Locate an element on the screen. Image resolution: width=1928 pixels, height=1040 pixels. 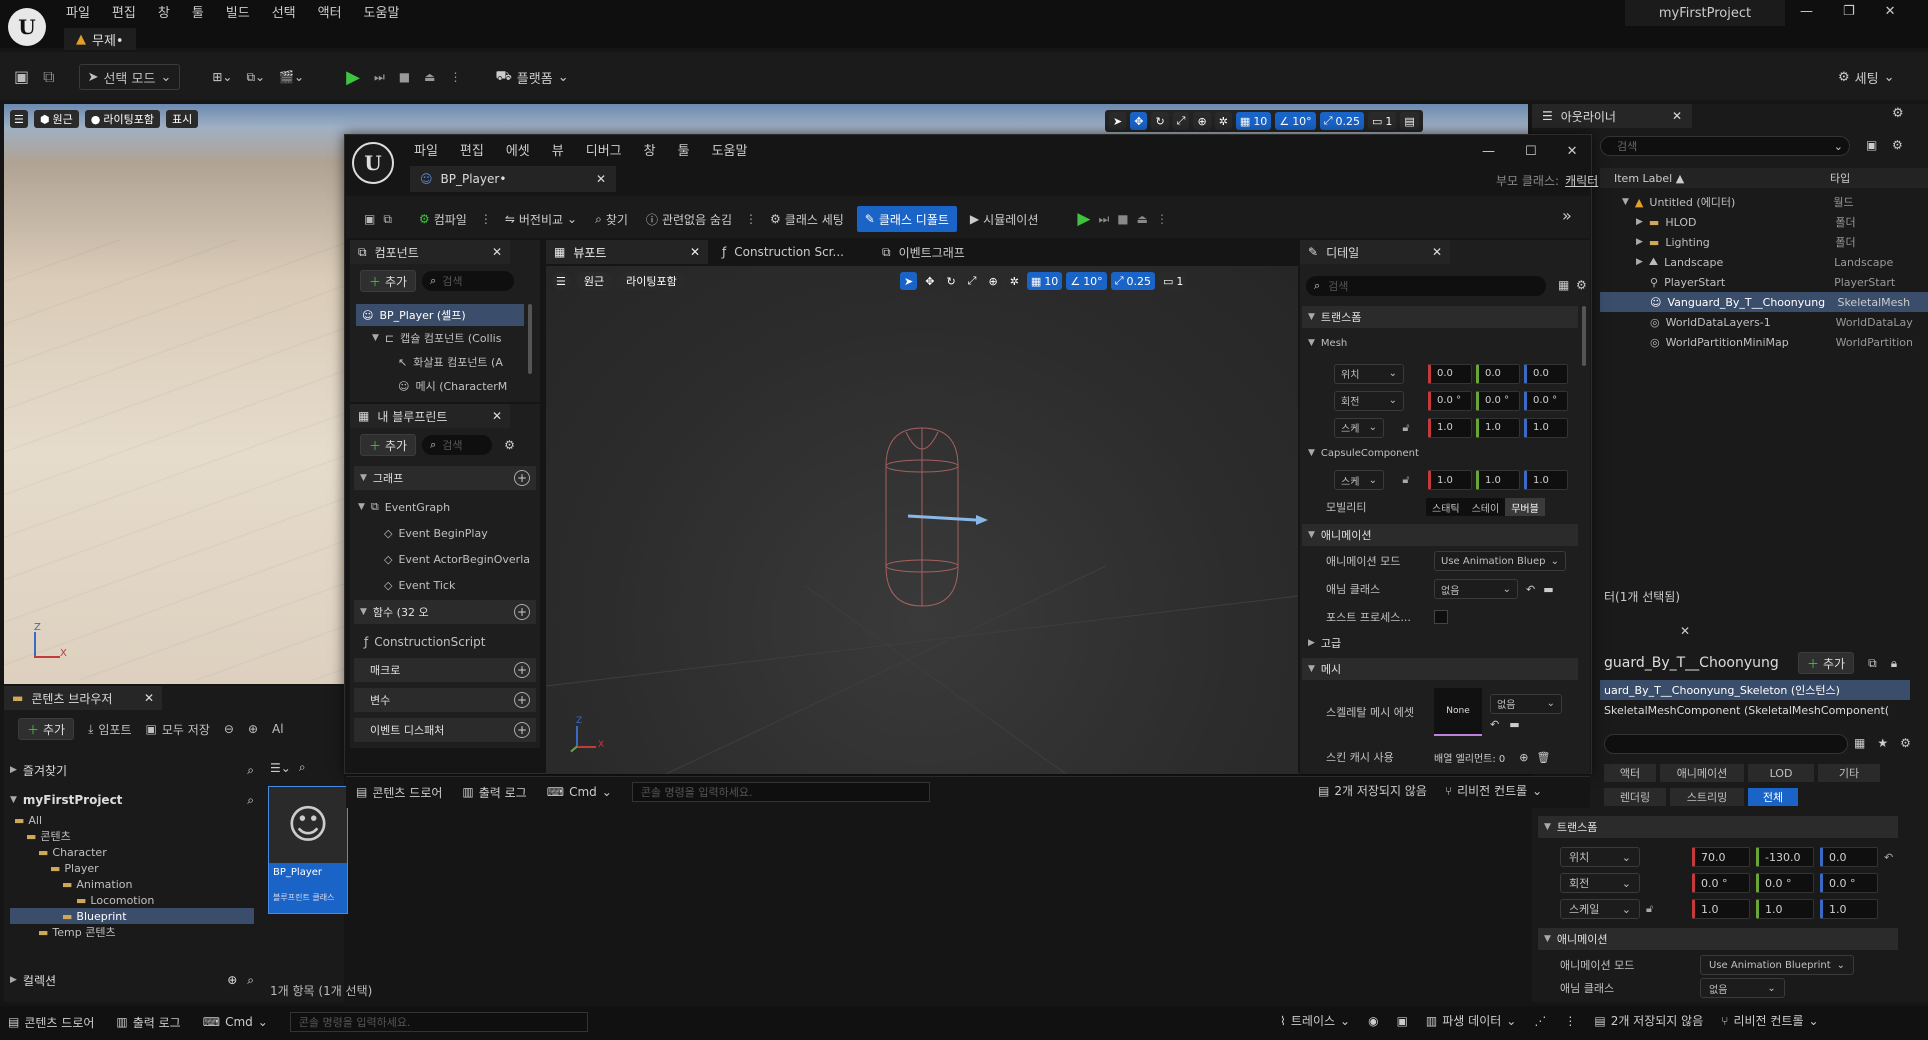
simulate-button: ▶ 시뮬레이션 is located at coordinates (1004, 219).